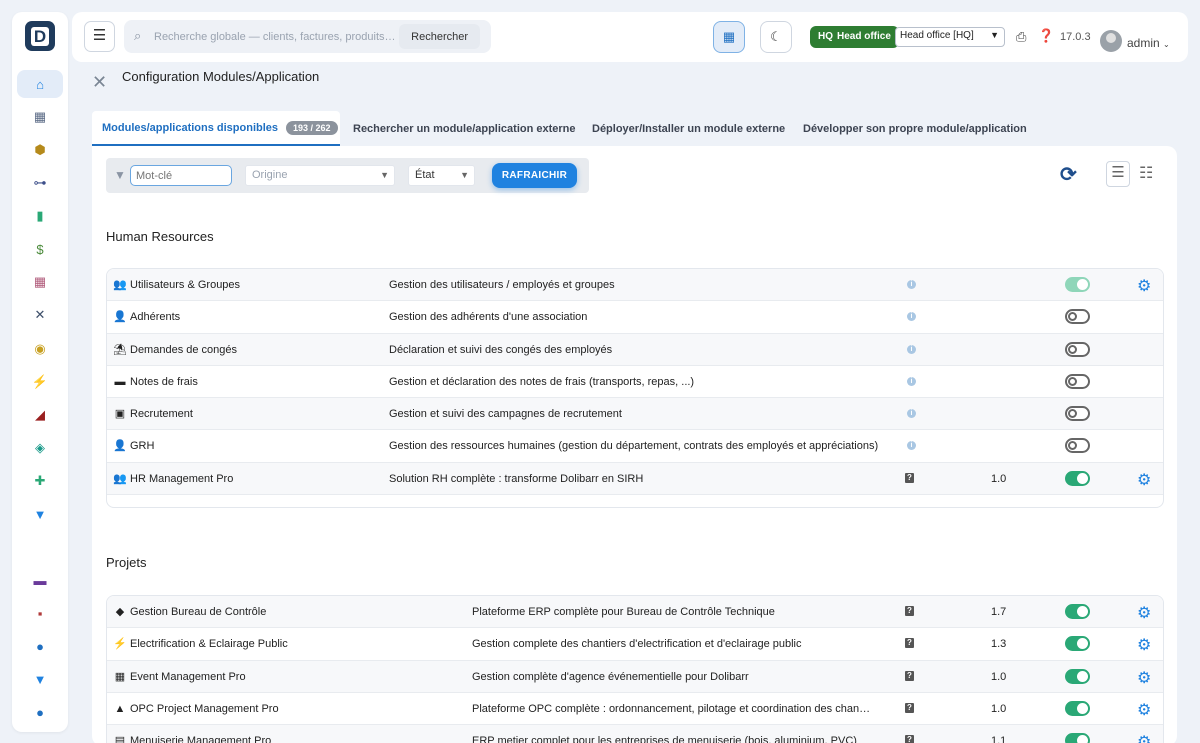 The image size is (1200, 743). I want to click on sidebar: D ⌂ ▦ ⬢ ⊶ ▮ $ ▦ ✕ ◉ ⚡ ◢ ◈ ✚ ▼ ▬ ▪ ● ▼ ●, so click(40, 372).